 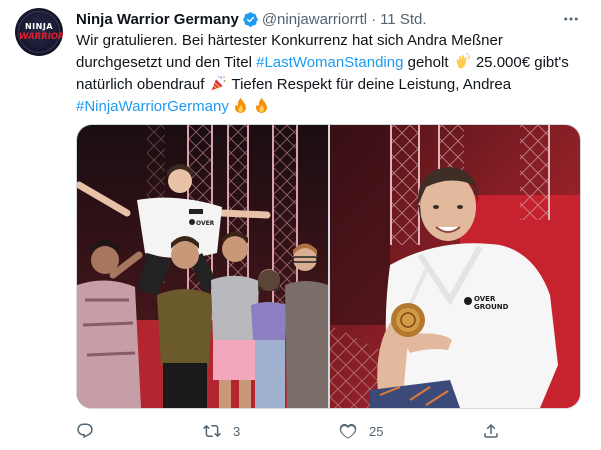 What do you see at coordinates (157, 19) in the screenshot?
I see `author-name: Ninja Warrior Germany` at bounding box center [157, 19].